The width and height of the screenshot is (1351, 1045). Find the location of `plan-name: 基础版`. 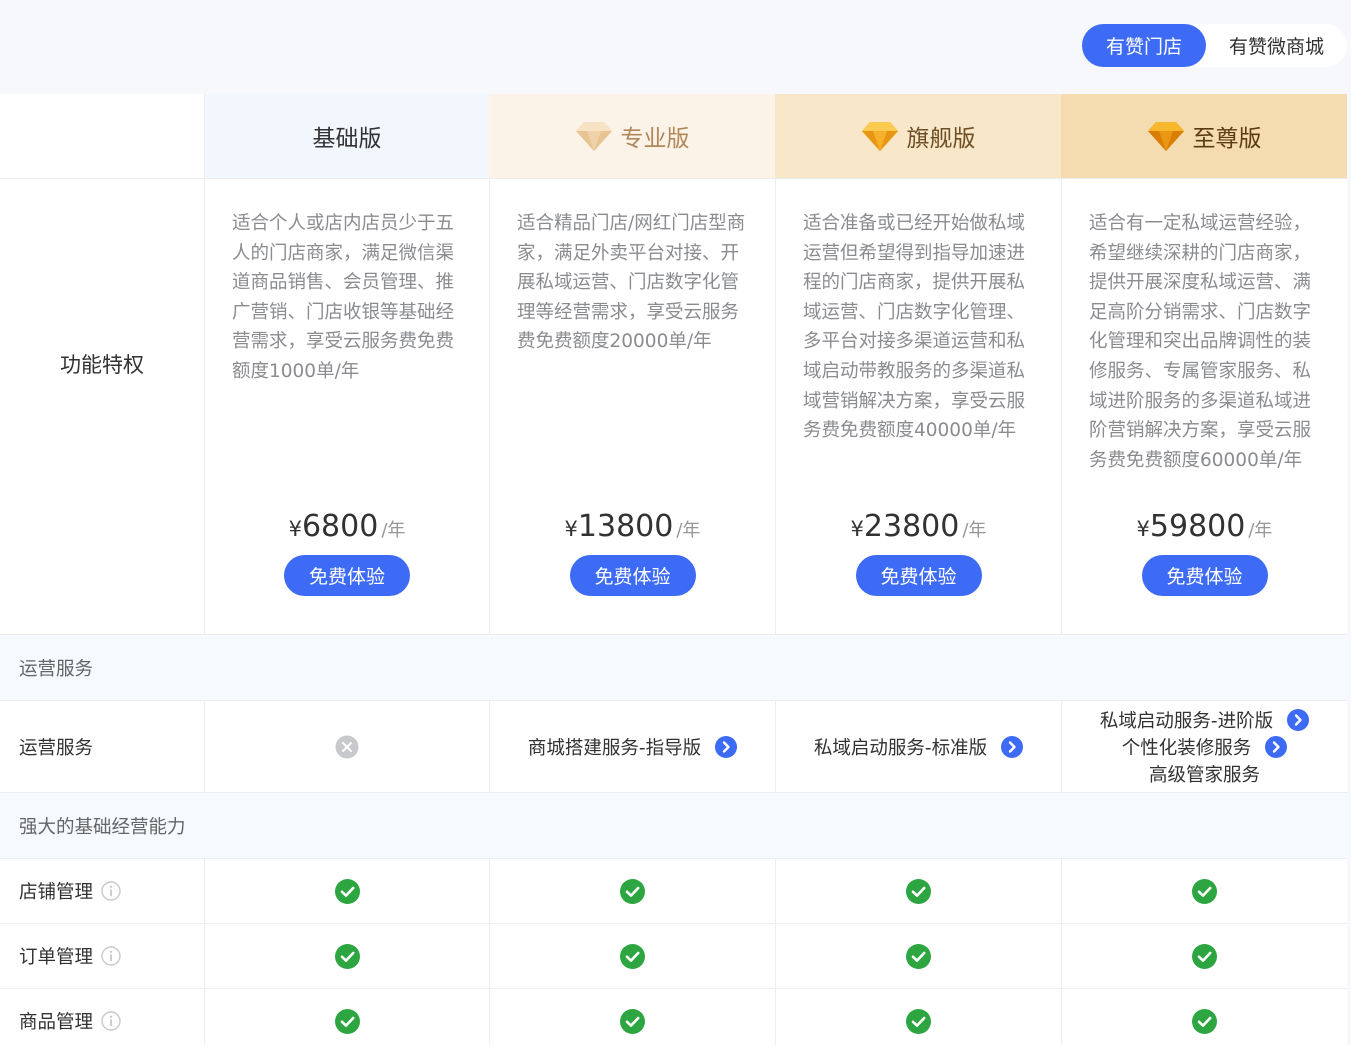

plan-name: 基础版 is located at coordinates (347, 139).